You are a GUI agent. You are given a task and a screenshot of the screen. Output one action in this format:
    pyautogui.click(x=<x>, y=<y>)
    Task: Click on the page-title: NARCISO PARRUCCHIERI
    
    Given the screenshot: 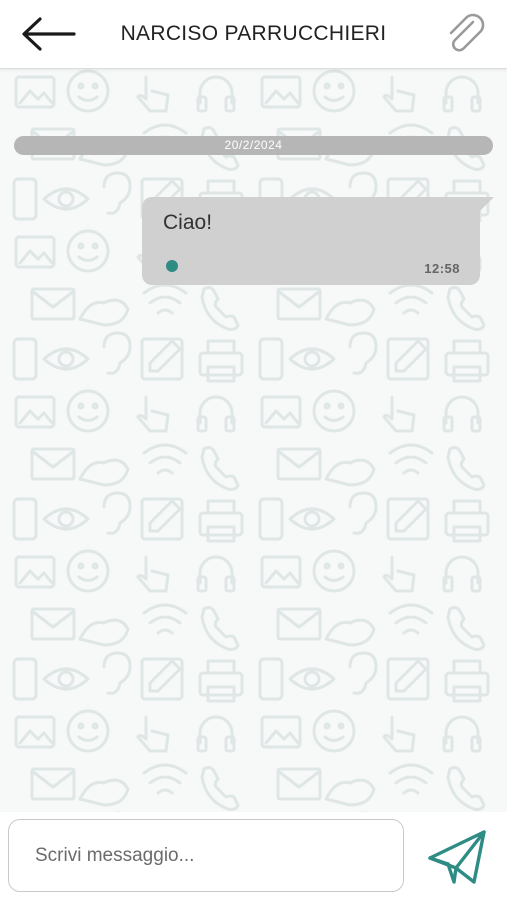 What is the action you would take?
    pyautogui.click(x=253, y=33)
    